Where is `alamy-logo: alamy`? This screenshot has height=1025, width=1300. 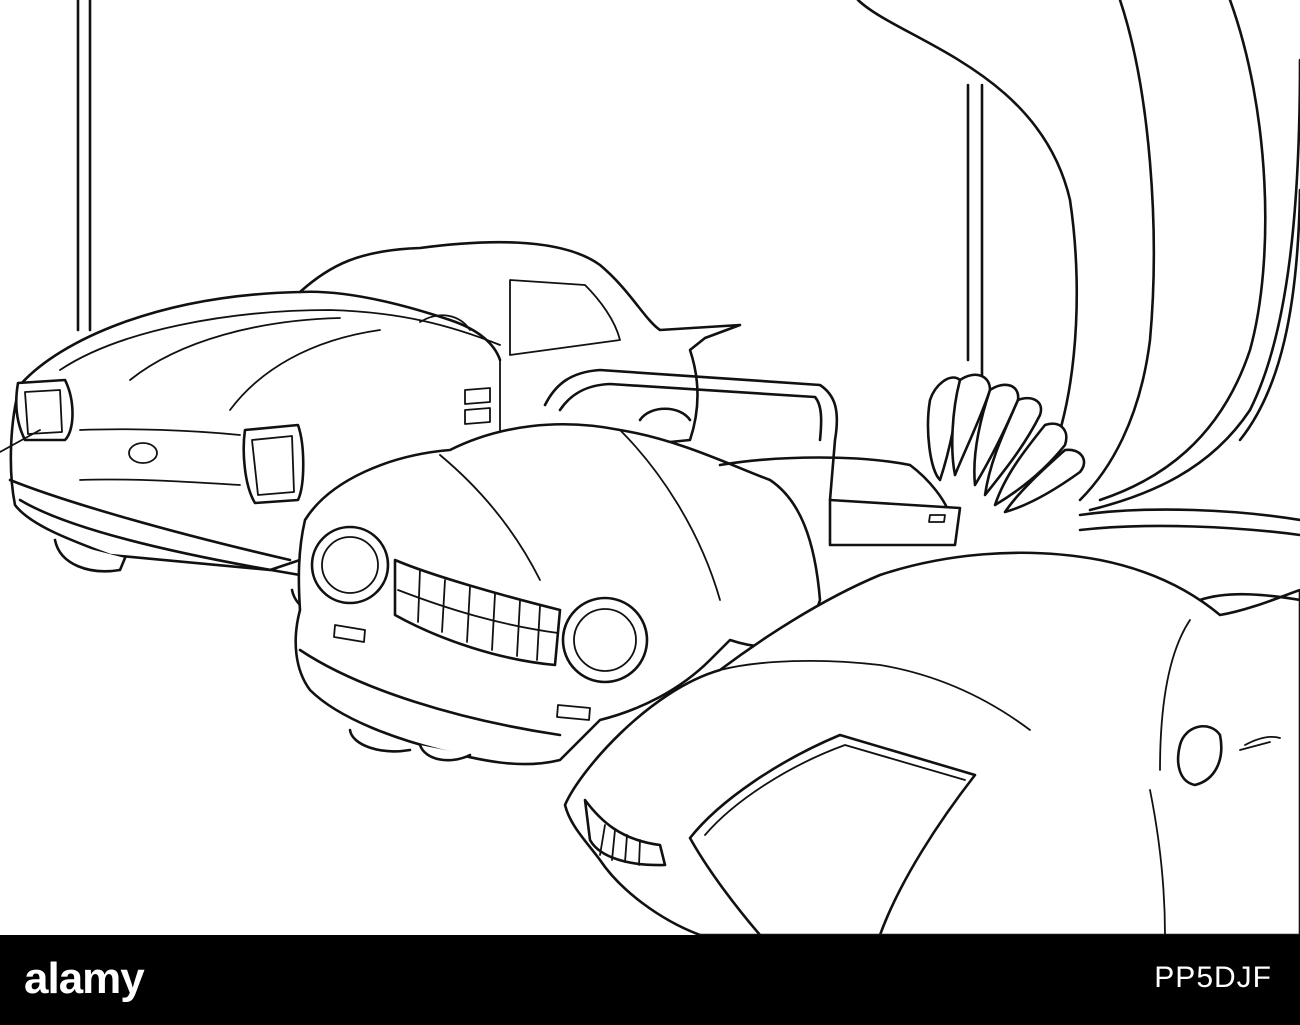
alamy-logo: alamy is located at coordinates (99, 980).